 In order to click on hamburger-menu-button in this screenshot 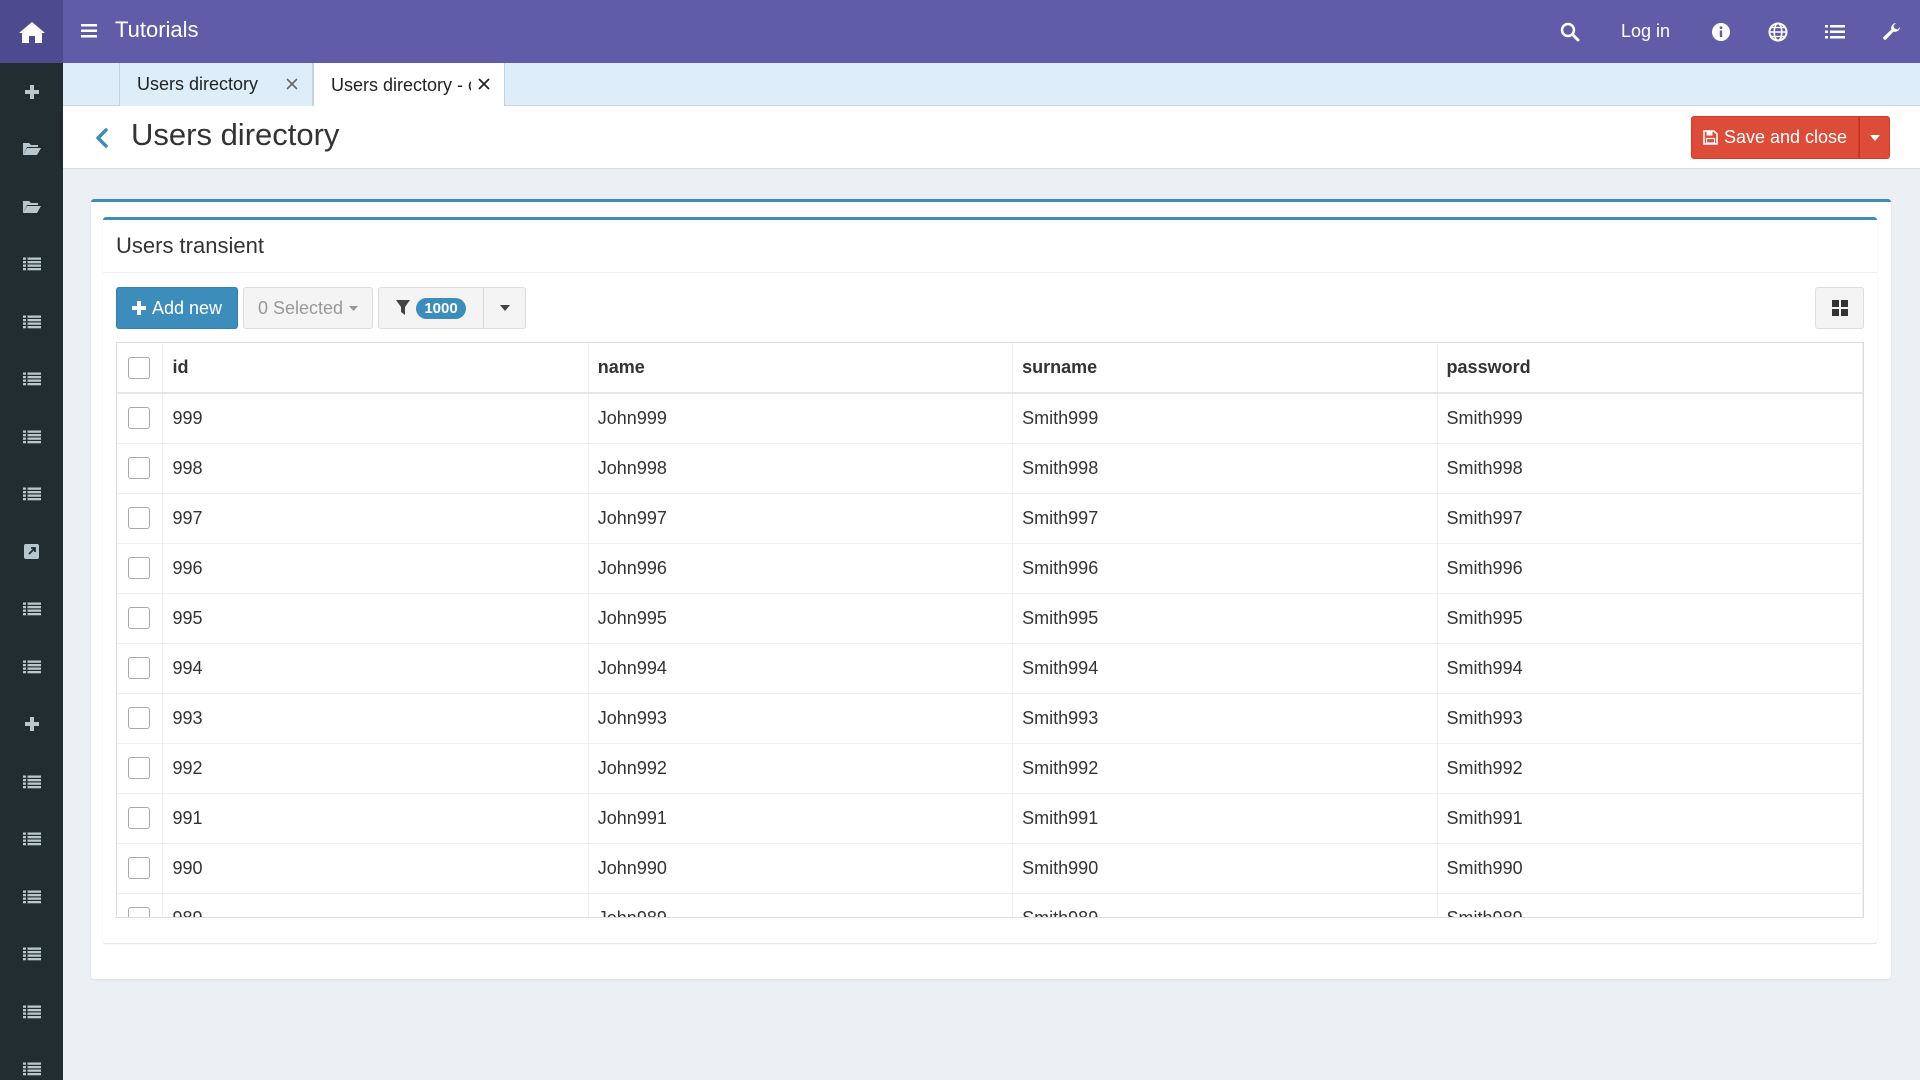, I will do `click(89, 31)`.